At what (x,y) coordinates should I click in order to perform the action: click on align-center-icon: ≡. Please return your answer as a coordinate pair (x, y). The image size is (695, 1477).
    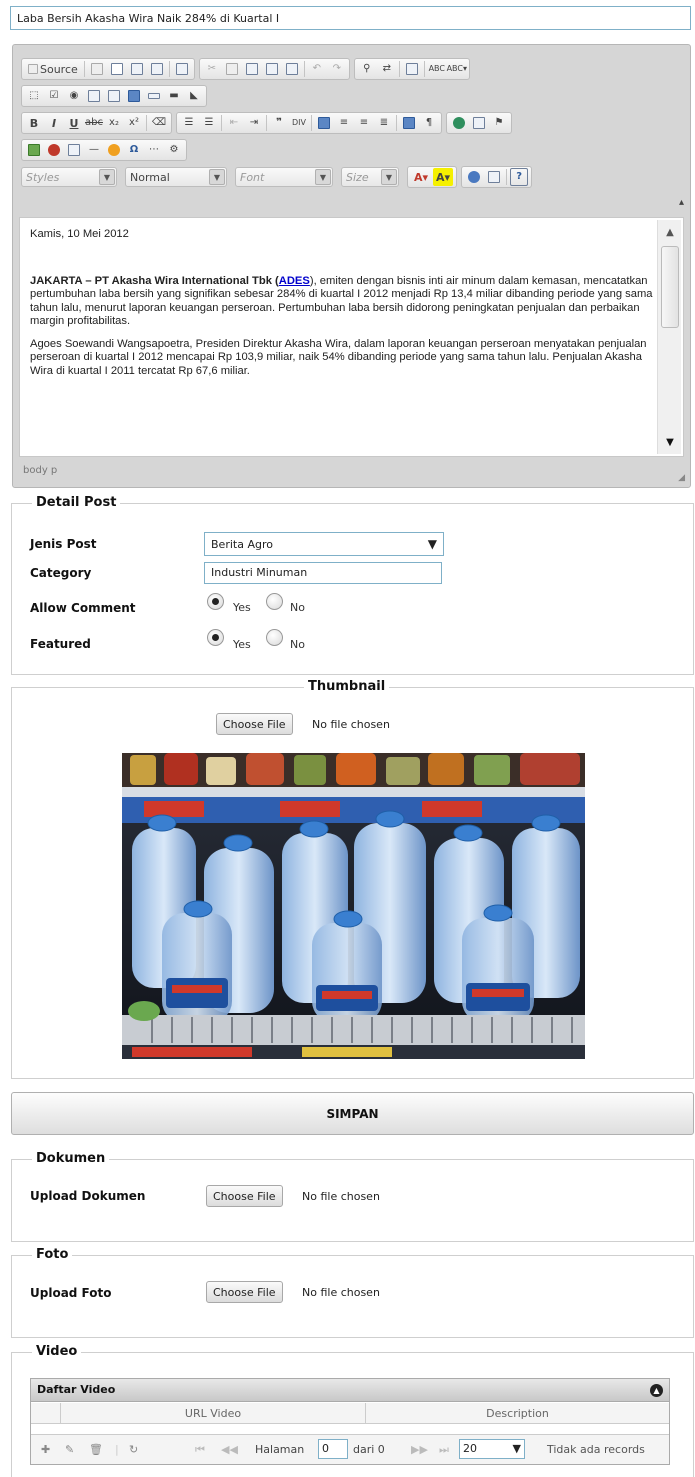
    Looking at the image, I should click on (344, 123).